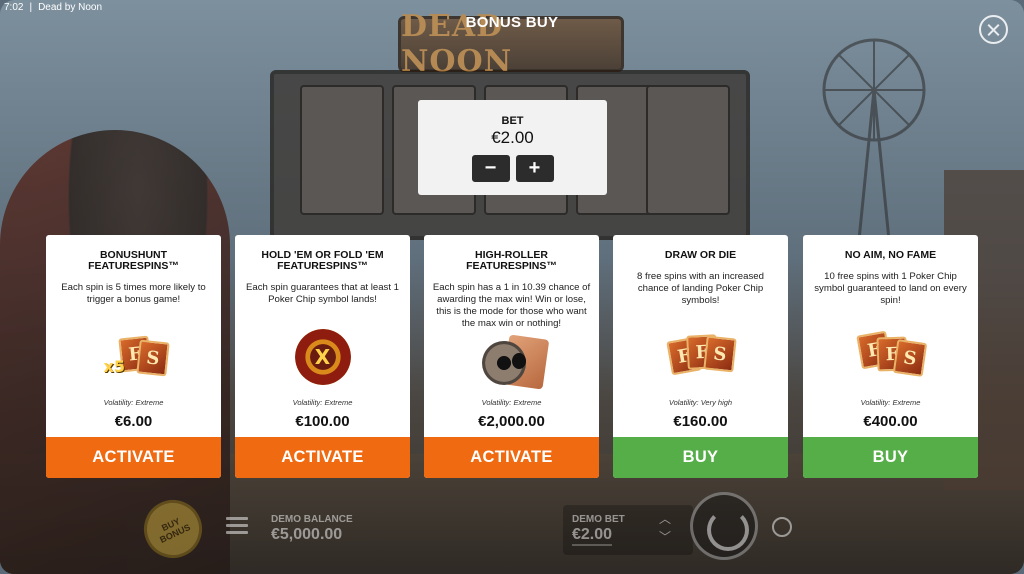 The image size is (1024, 574). Describe the element at coordinates (322, 421) in the screenshot. I see `card-price: €100.00` at that location.